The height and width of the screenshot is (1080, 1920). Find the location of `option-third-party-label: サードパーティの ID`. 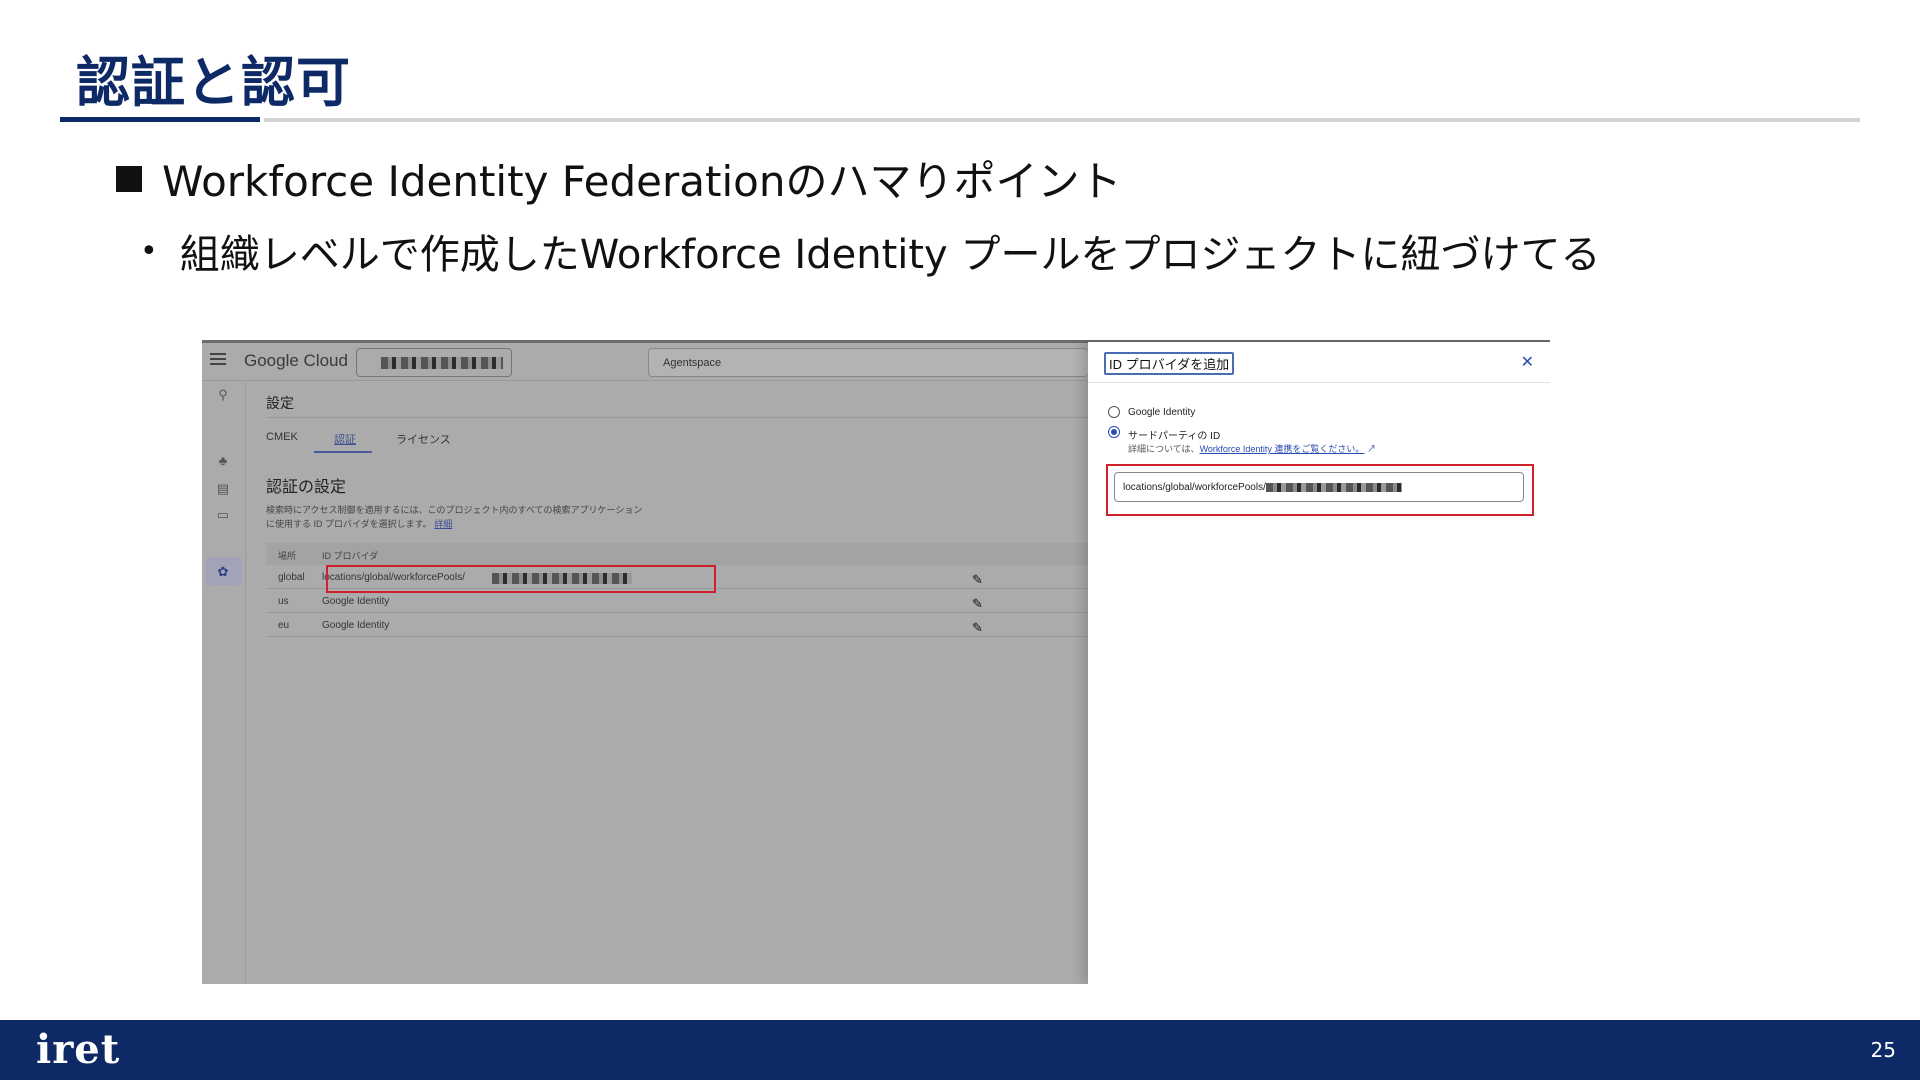

option-third-party-label: サードパーティの ID is located at coordinates (1174, 436).